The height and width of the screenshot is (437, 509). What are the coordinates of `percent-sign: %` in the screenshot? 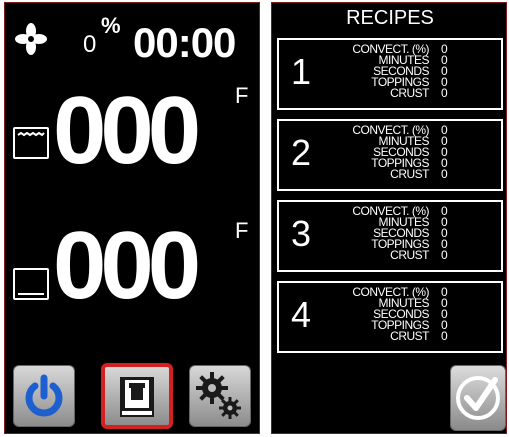 It's located at (111, 25).